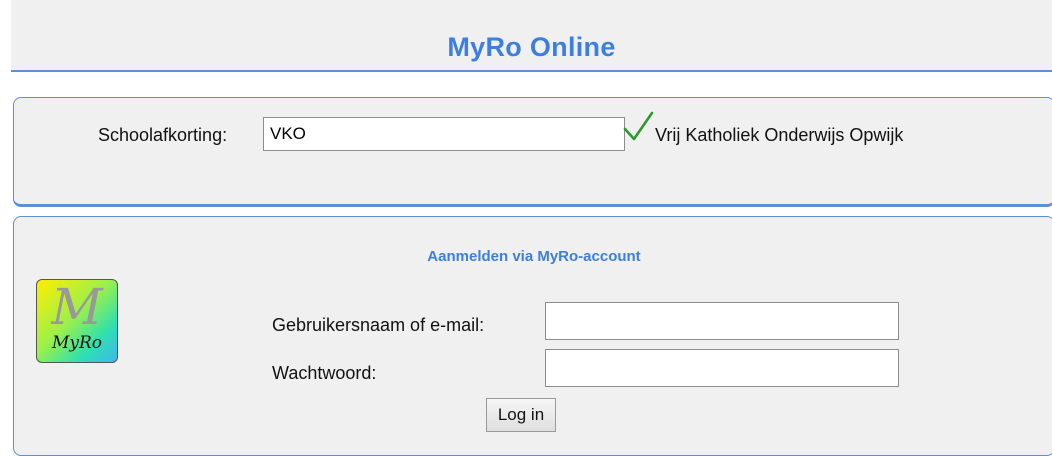  Describe the element at coordinates (444, 134) in the screenshot. I see `school-abbreviation-input` at that location.